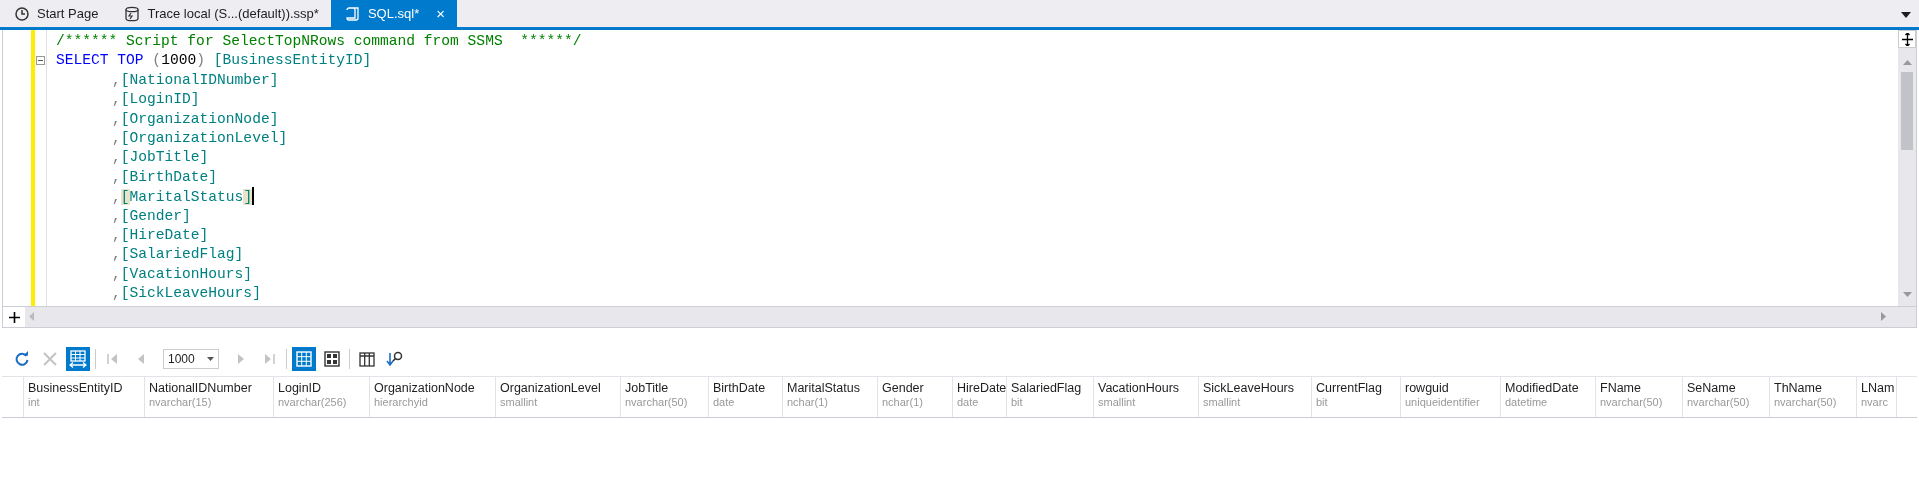 This screenshot has height=483, width=1919. Describe the element at coordinates (393, 13) in the screenshot. I see `document-tab: SQL.sql* ×` at that location.